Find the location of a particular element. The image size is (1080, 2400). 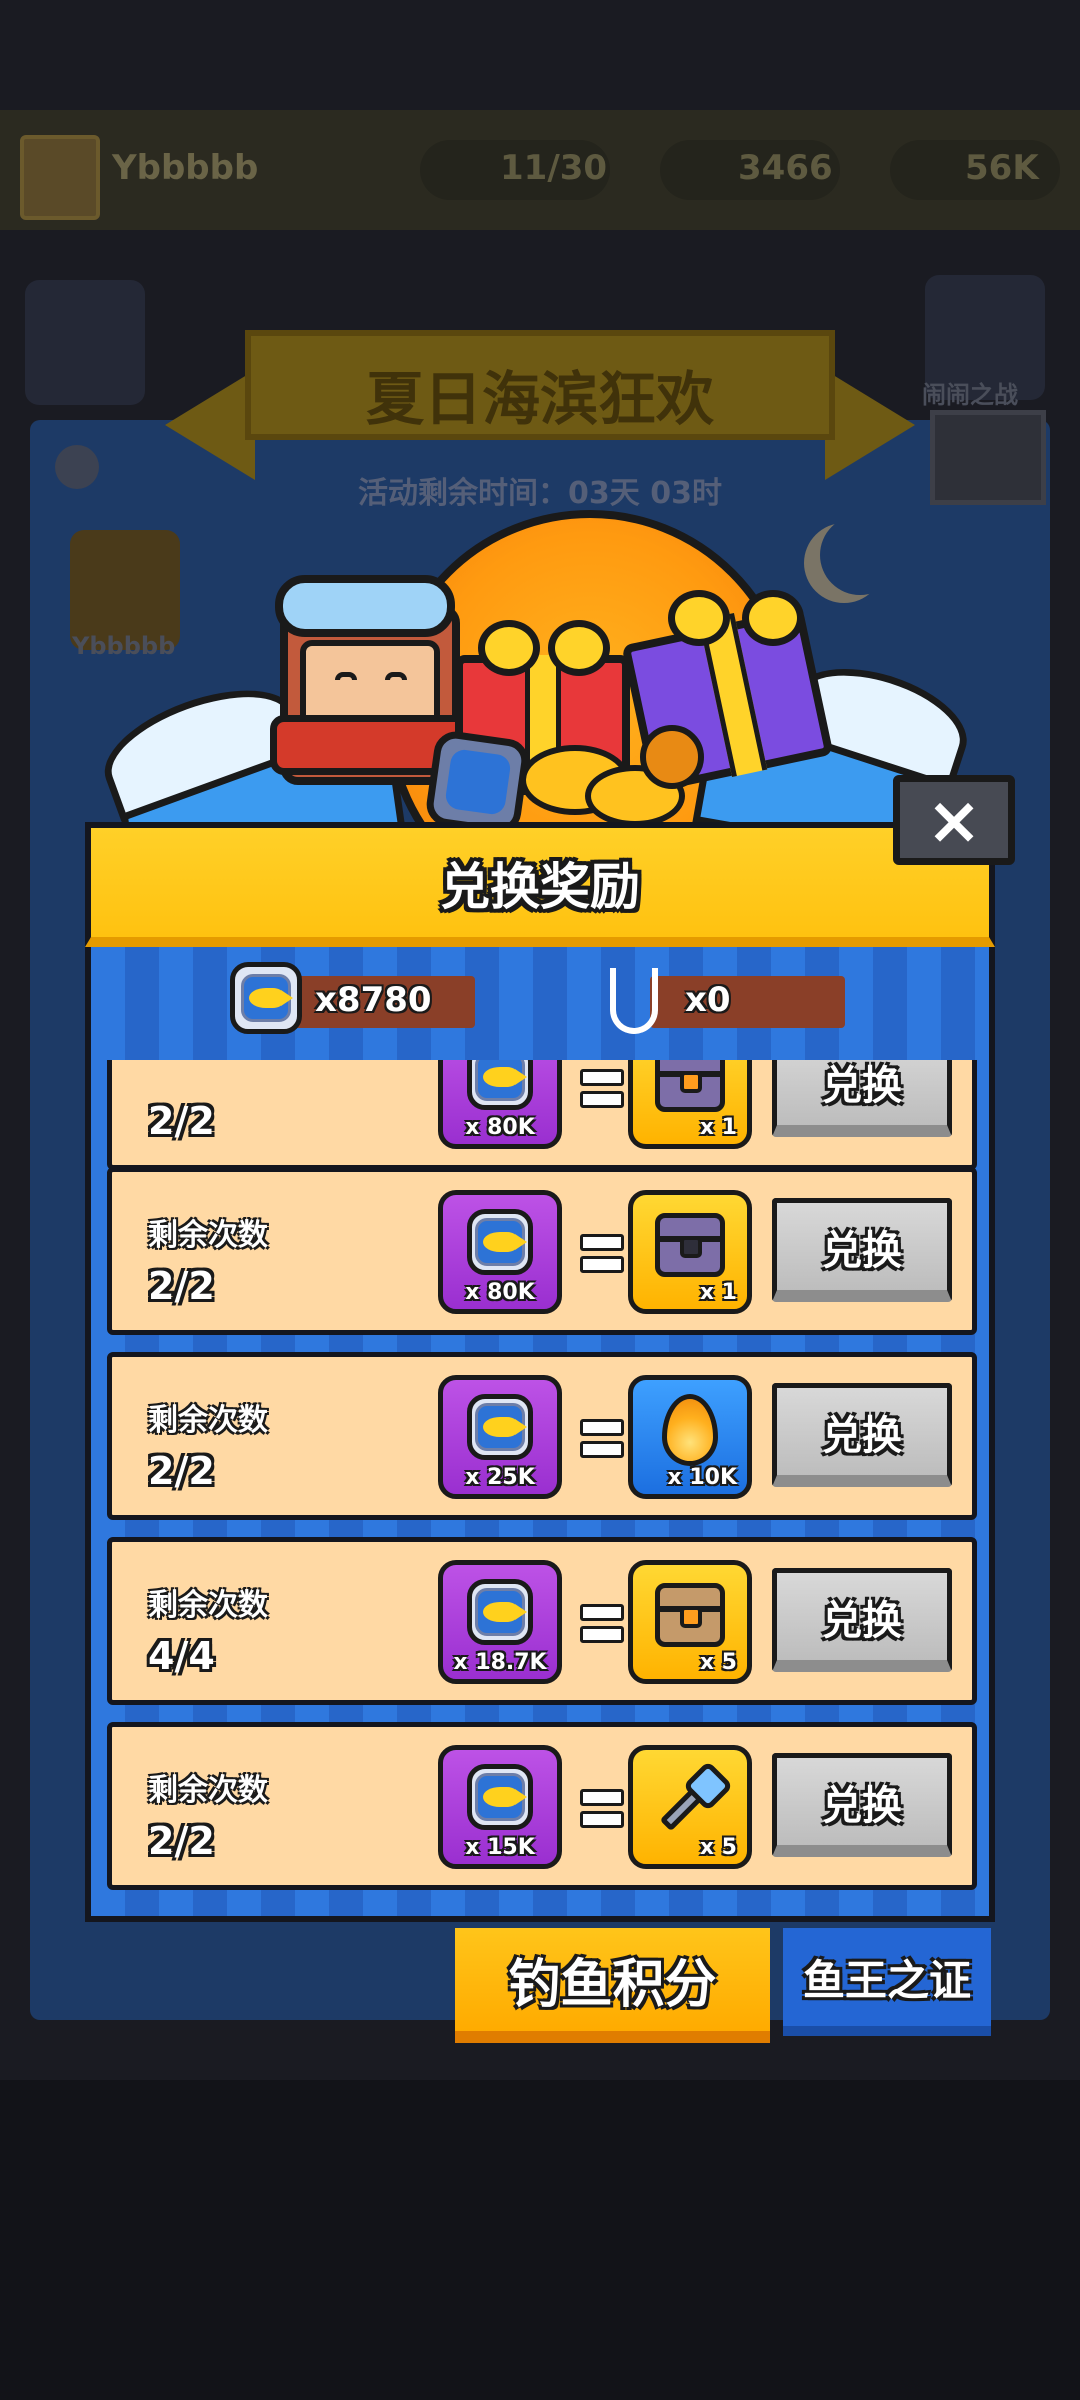

menu-button is located at coordinates (85, 342).